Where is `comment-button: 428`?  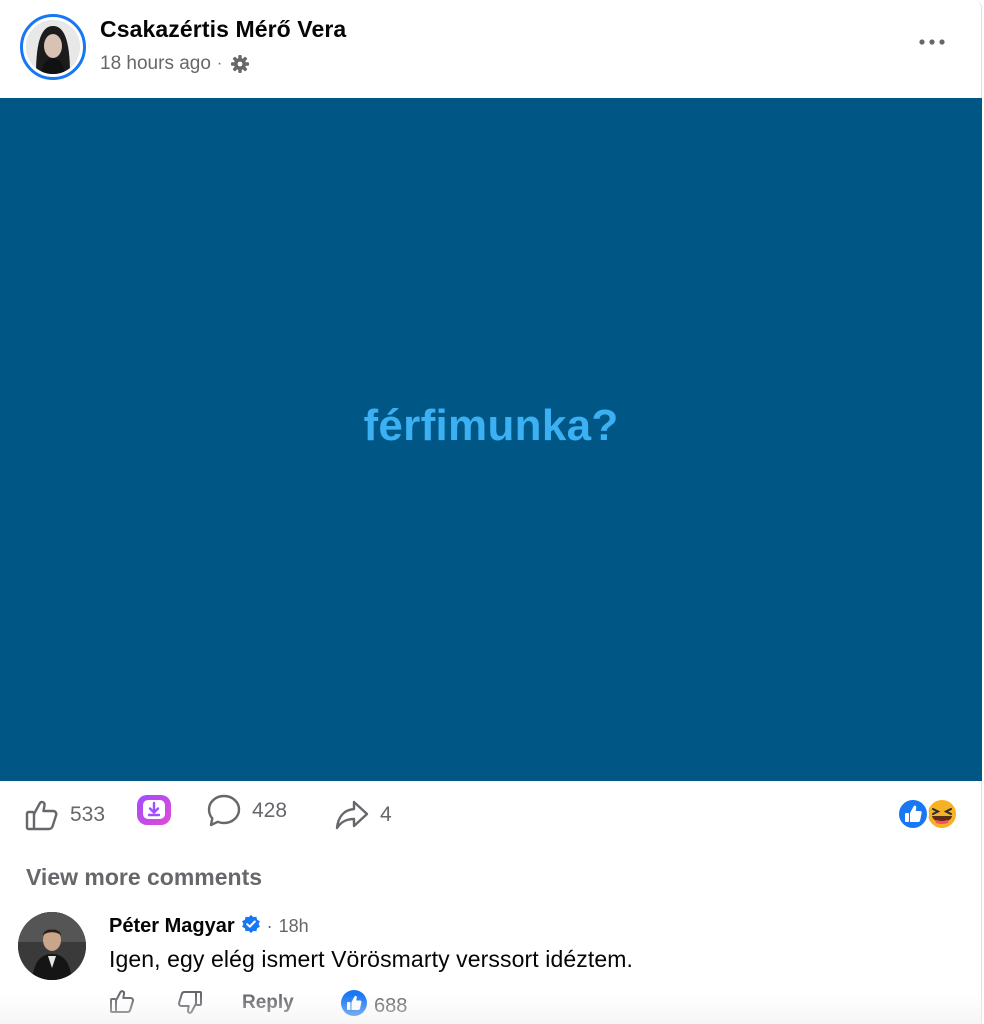
comment-button: 428 is located at coordinates (246, 811).